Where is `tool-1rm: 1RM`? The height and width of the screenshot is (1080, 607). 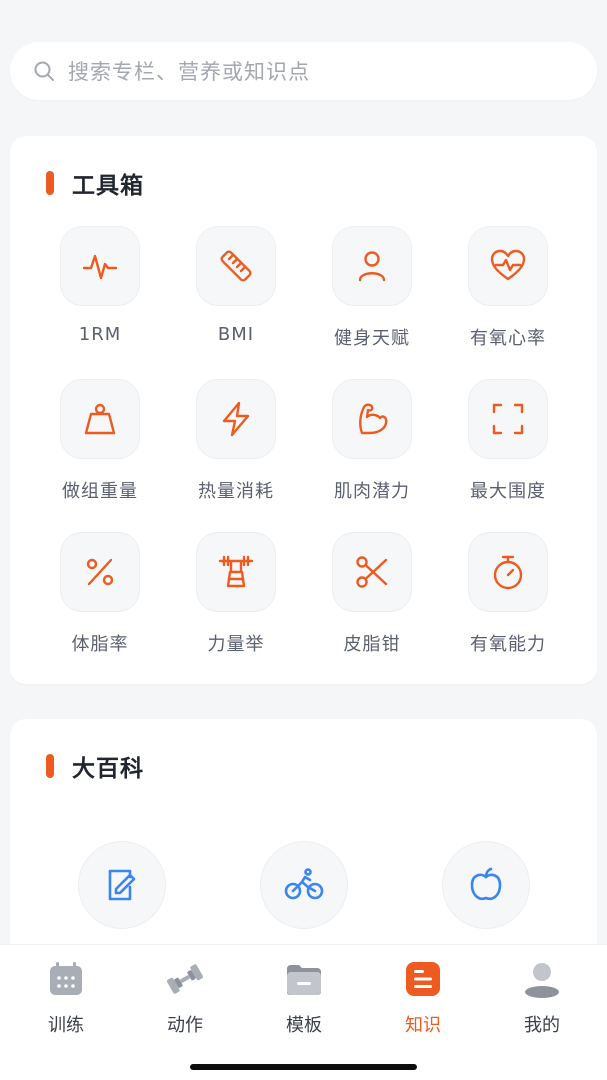 tool-1rm: 1RM is located at coordinates (100, 296).